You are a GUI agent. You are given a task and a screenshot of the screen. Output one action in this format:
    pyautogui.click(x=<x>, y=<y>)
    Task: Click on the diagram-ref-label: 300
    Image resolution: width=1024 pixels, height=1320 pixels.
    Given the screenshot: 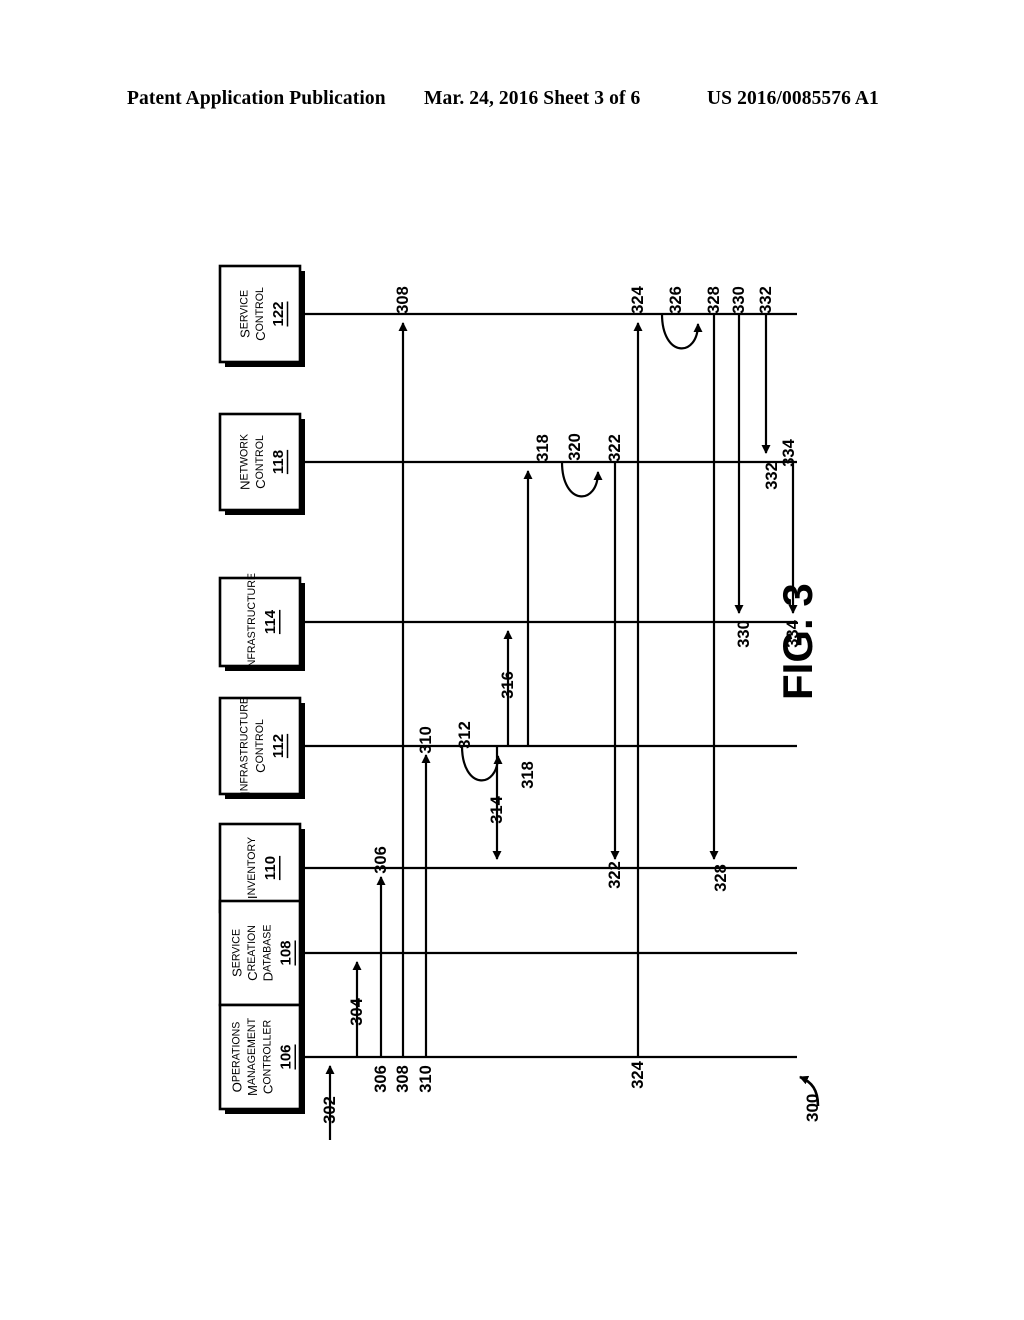 What is the action you would take?
    pyautogui.click(x=812, y=1108)
    